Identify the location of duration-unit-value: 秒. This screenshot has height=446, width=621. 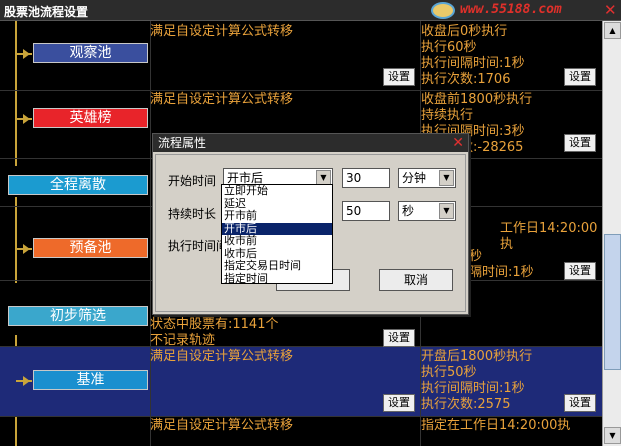
(408, 211).